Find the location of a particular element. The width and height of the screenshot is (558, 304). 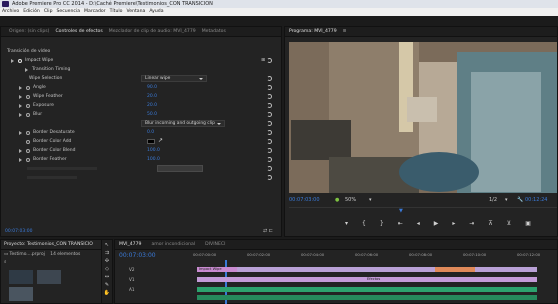

mark-out-icon: } is located at coordinates (382, 225).